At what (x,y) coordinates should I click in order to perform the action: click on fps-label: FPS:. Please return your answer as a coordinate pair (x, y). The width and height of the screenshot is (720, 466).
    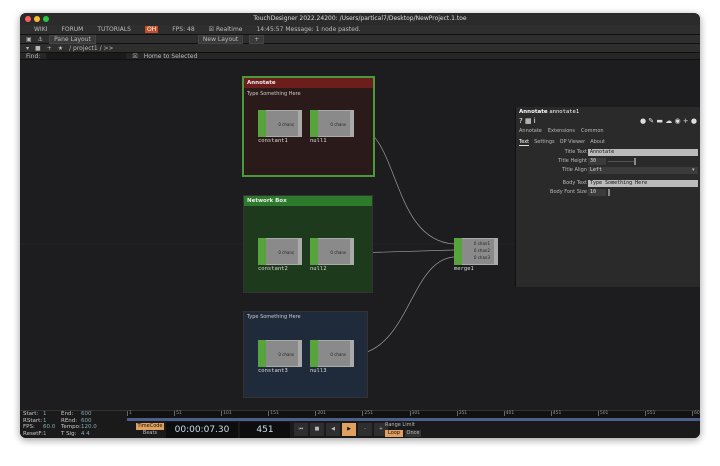
    Looking at the image, I should click on (179, 29).